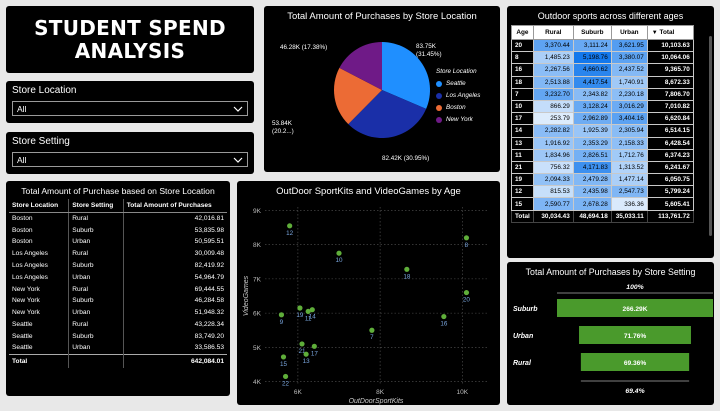 This screenshot has height=411, width=720. What do you see at coordinates (174, 253) in the screenshot?
I see `cell-total: 30,009.48` at bounding box center [174, 253].